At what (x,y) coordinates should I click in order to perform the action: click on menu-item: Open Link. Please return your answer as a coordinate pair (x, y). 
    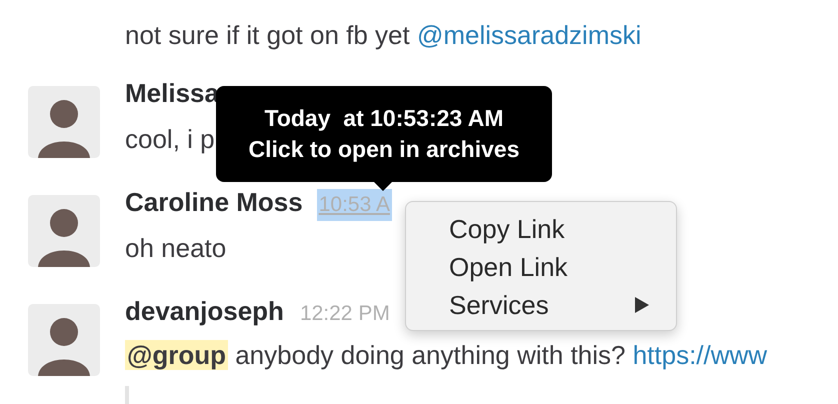
    Looking at the image, I should click on (541, 267).